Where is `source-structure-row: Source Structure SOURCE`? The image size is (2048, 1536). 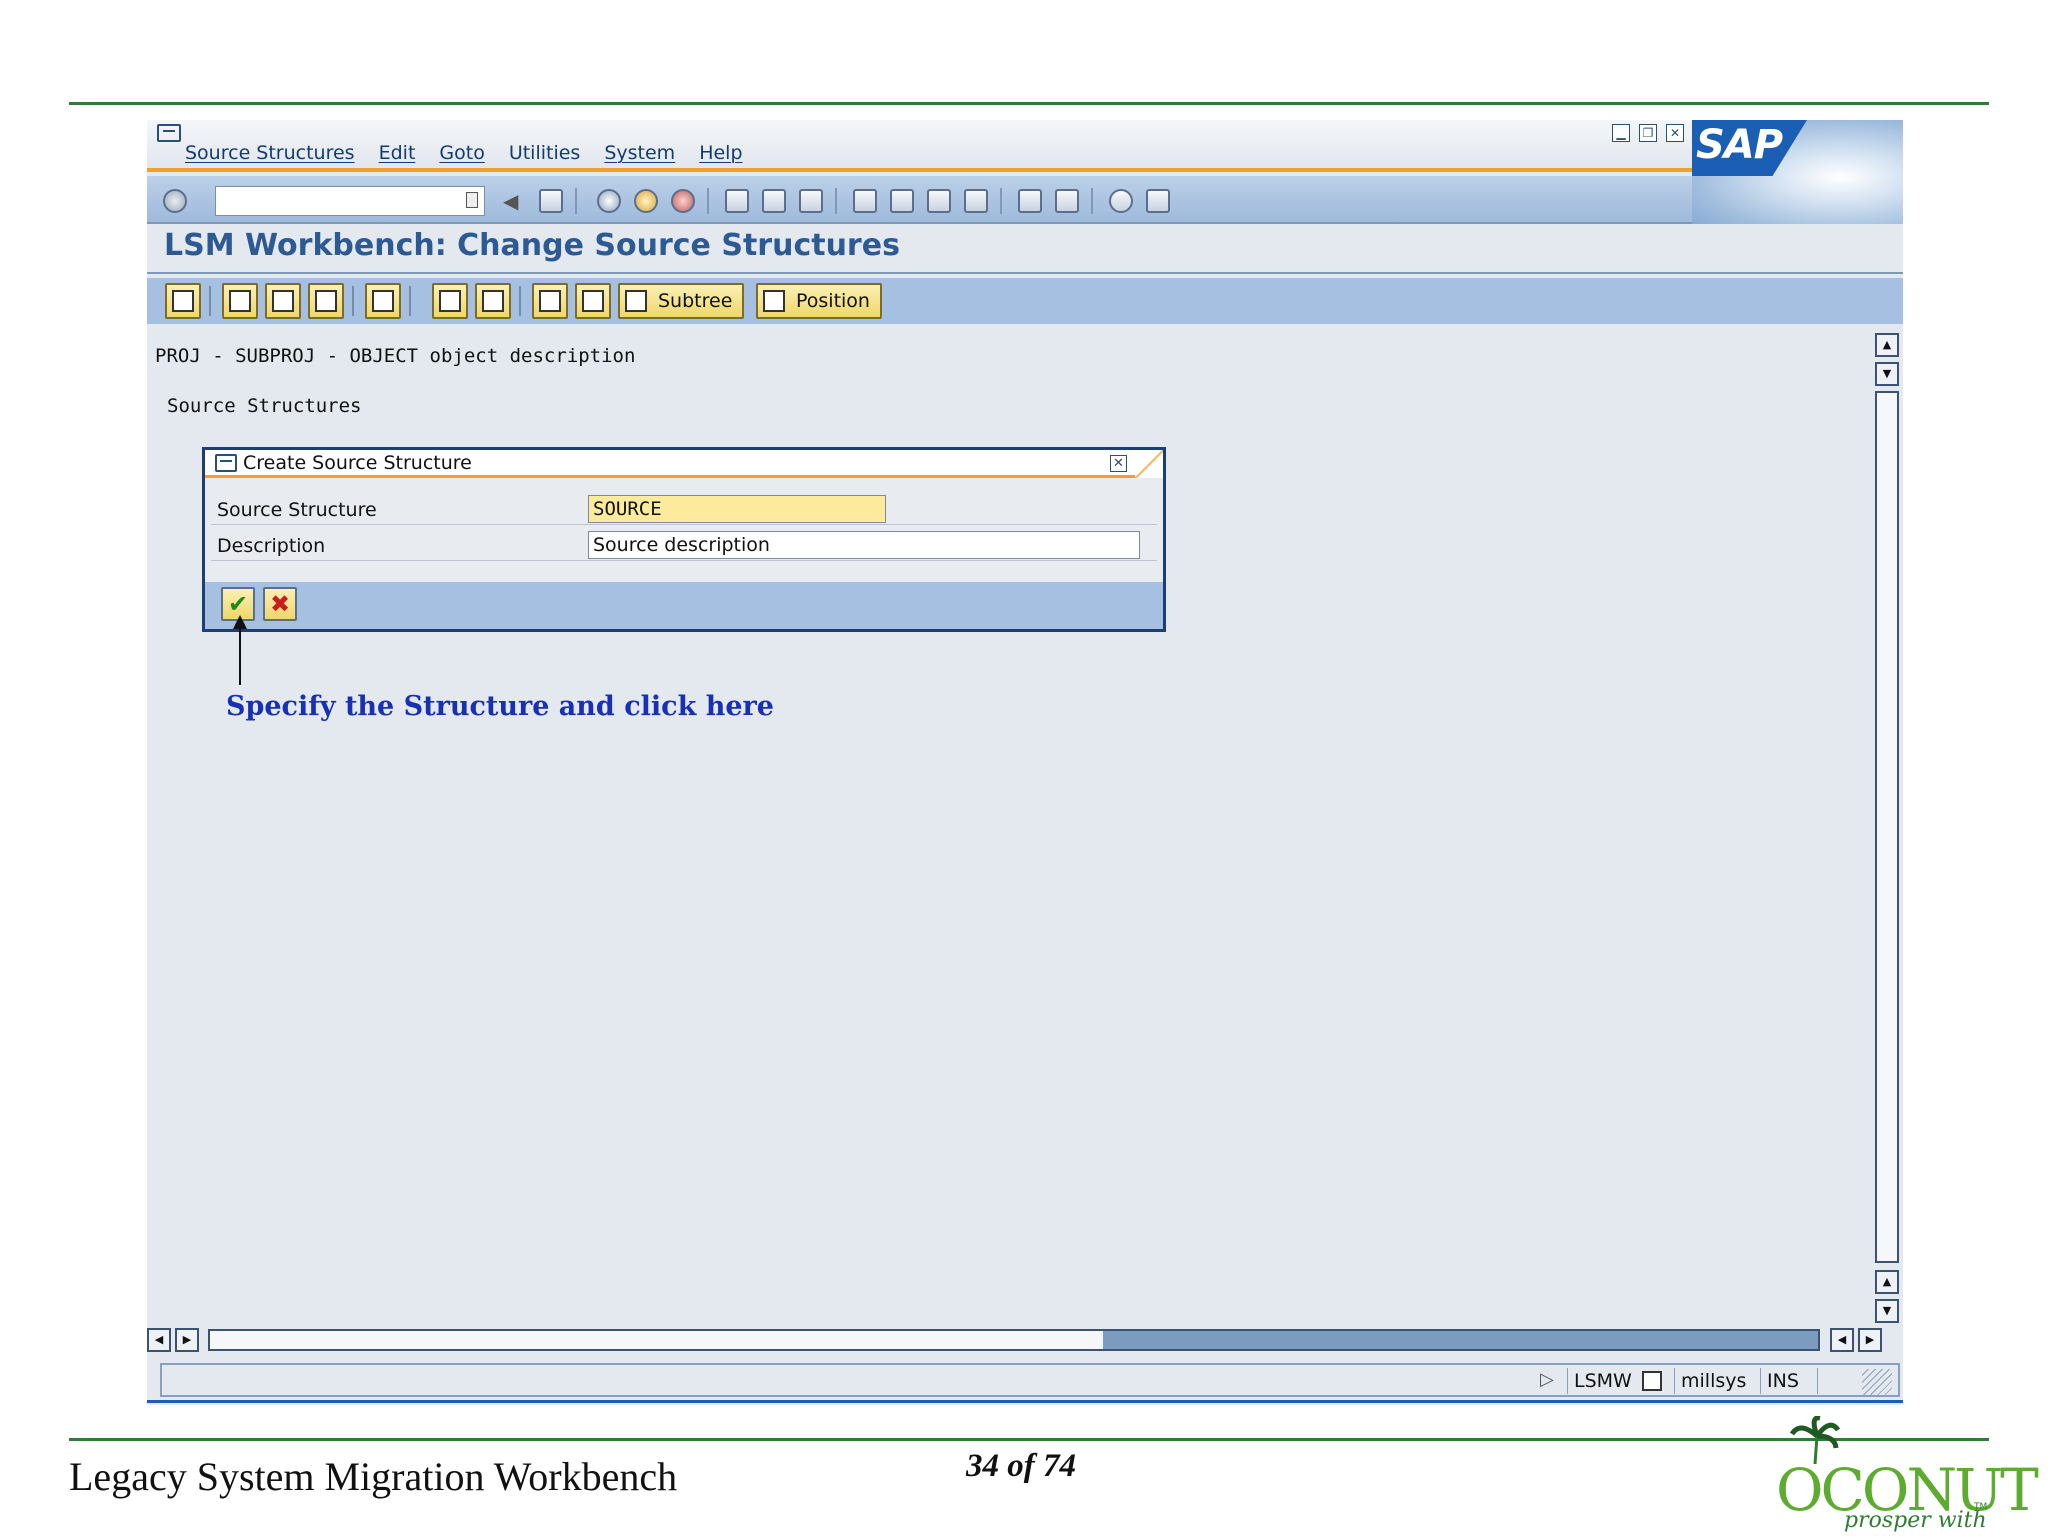 source-structure-row: Source Structure SOURCE is located at coordinates (684, 509).